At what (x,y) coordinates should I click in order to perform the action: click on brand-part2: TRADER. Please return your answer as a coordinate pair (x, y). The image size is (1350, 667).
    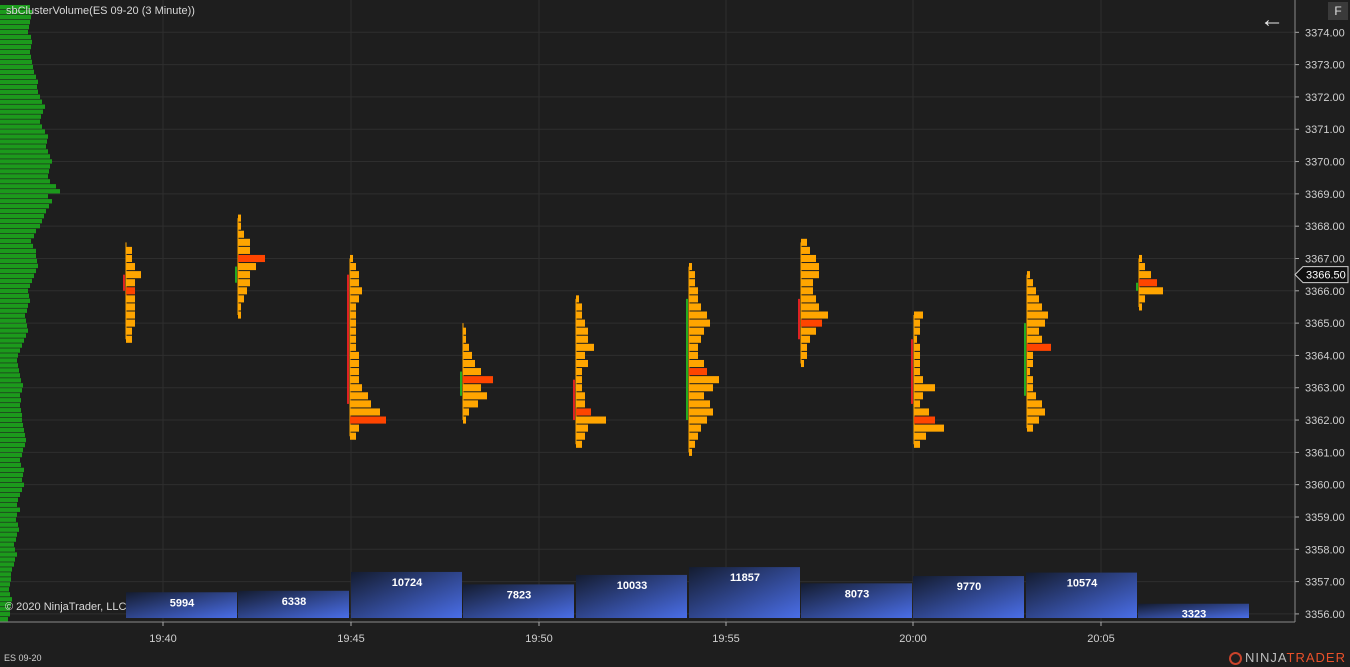
    Looking at the image, I should click on (1316, 657).